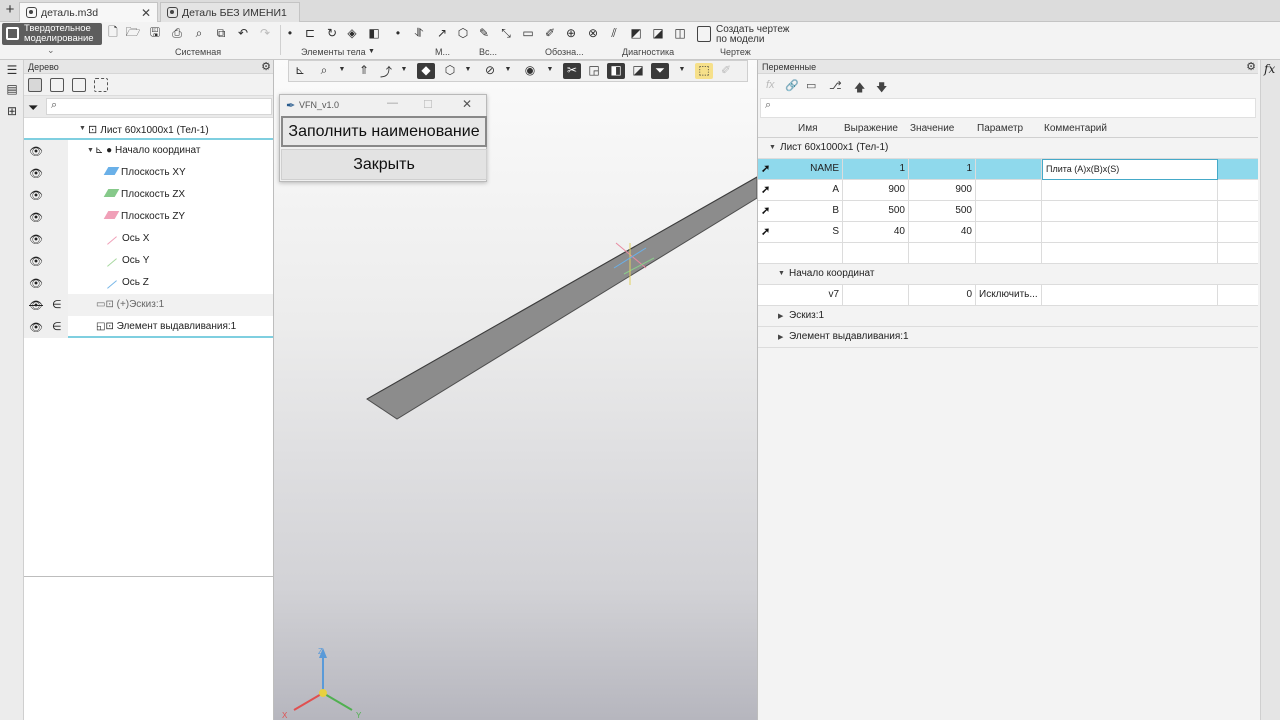 This screenshot has height=720, width=1280. Describe the element at coordinates (1000, 128) in the screenshot. I see `column-parameter: Параметр` at that location.